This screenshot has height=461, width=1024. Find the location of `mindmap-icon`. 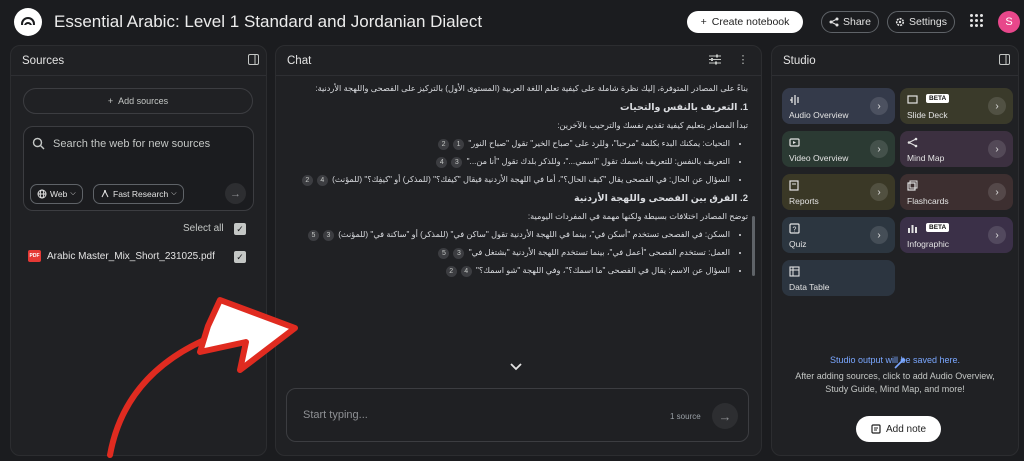

mindmap-icon is located at coordinates (912, 142).